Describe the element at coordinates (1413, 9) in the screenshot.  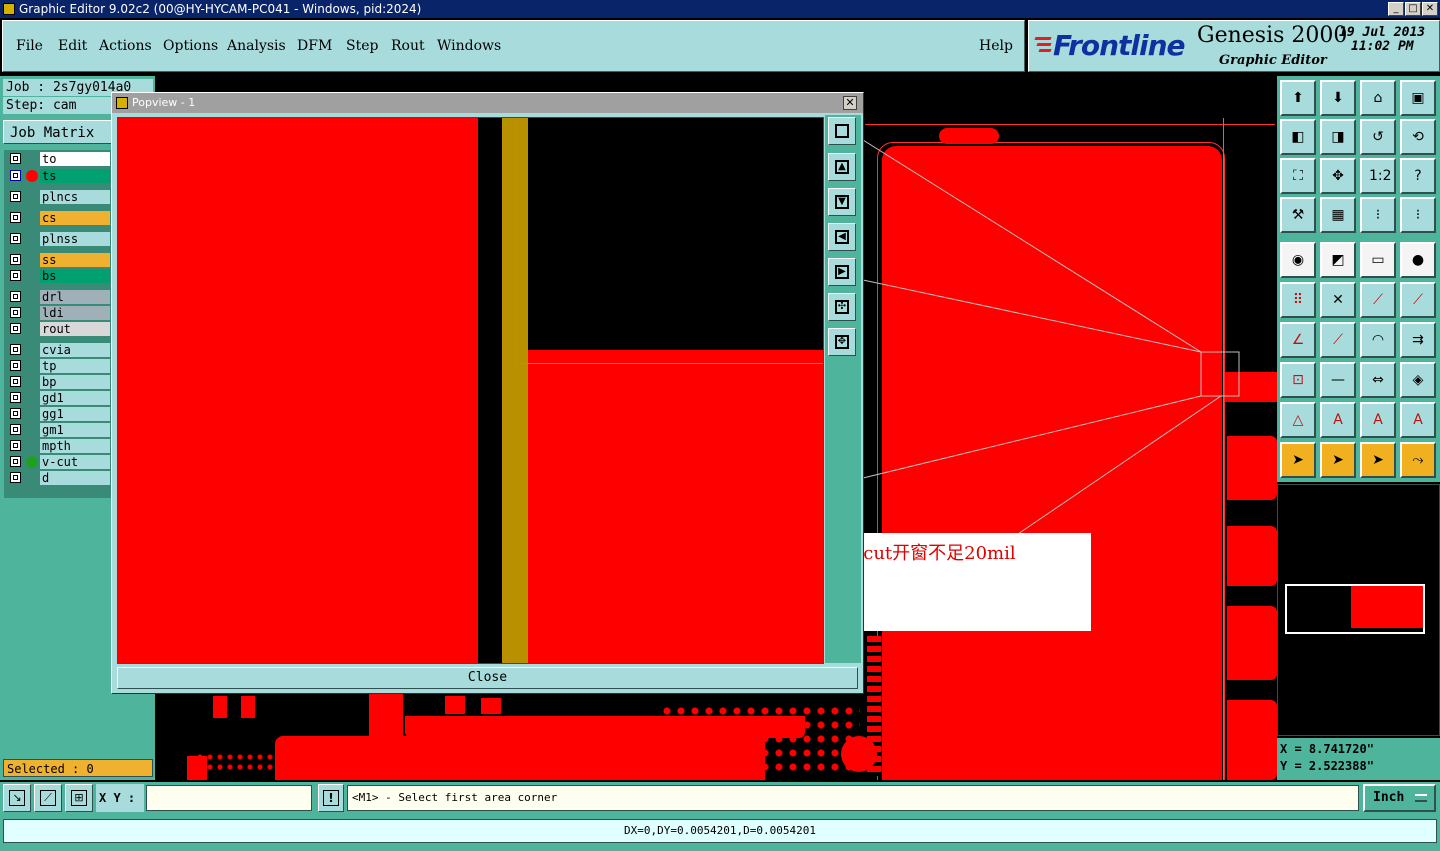
I see `maximize-button: □` at that location.